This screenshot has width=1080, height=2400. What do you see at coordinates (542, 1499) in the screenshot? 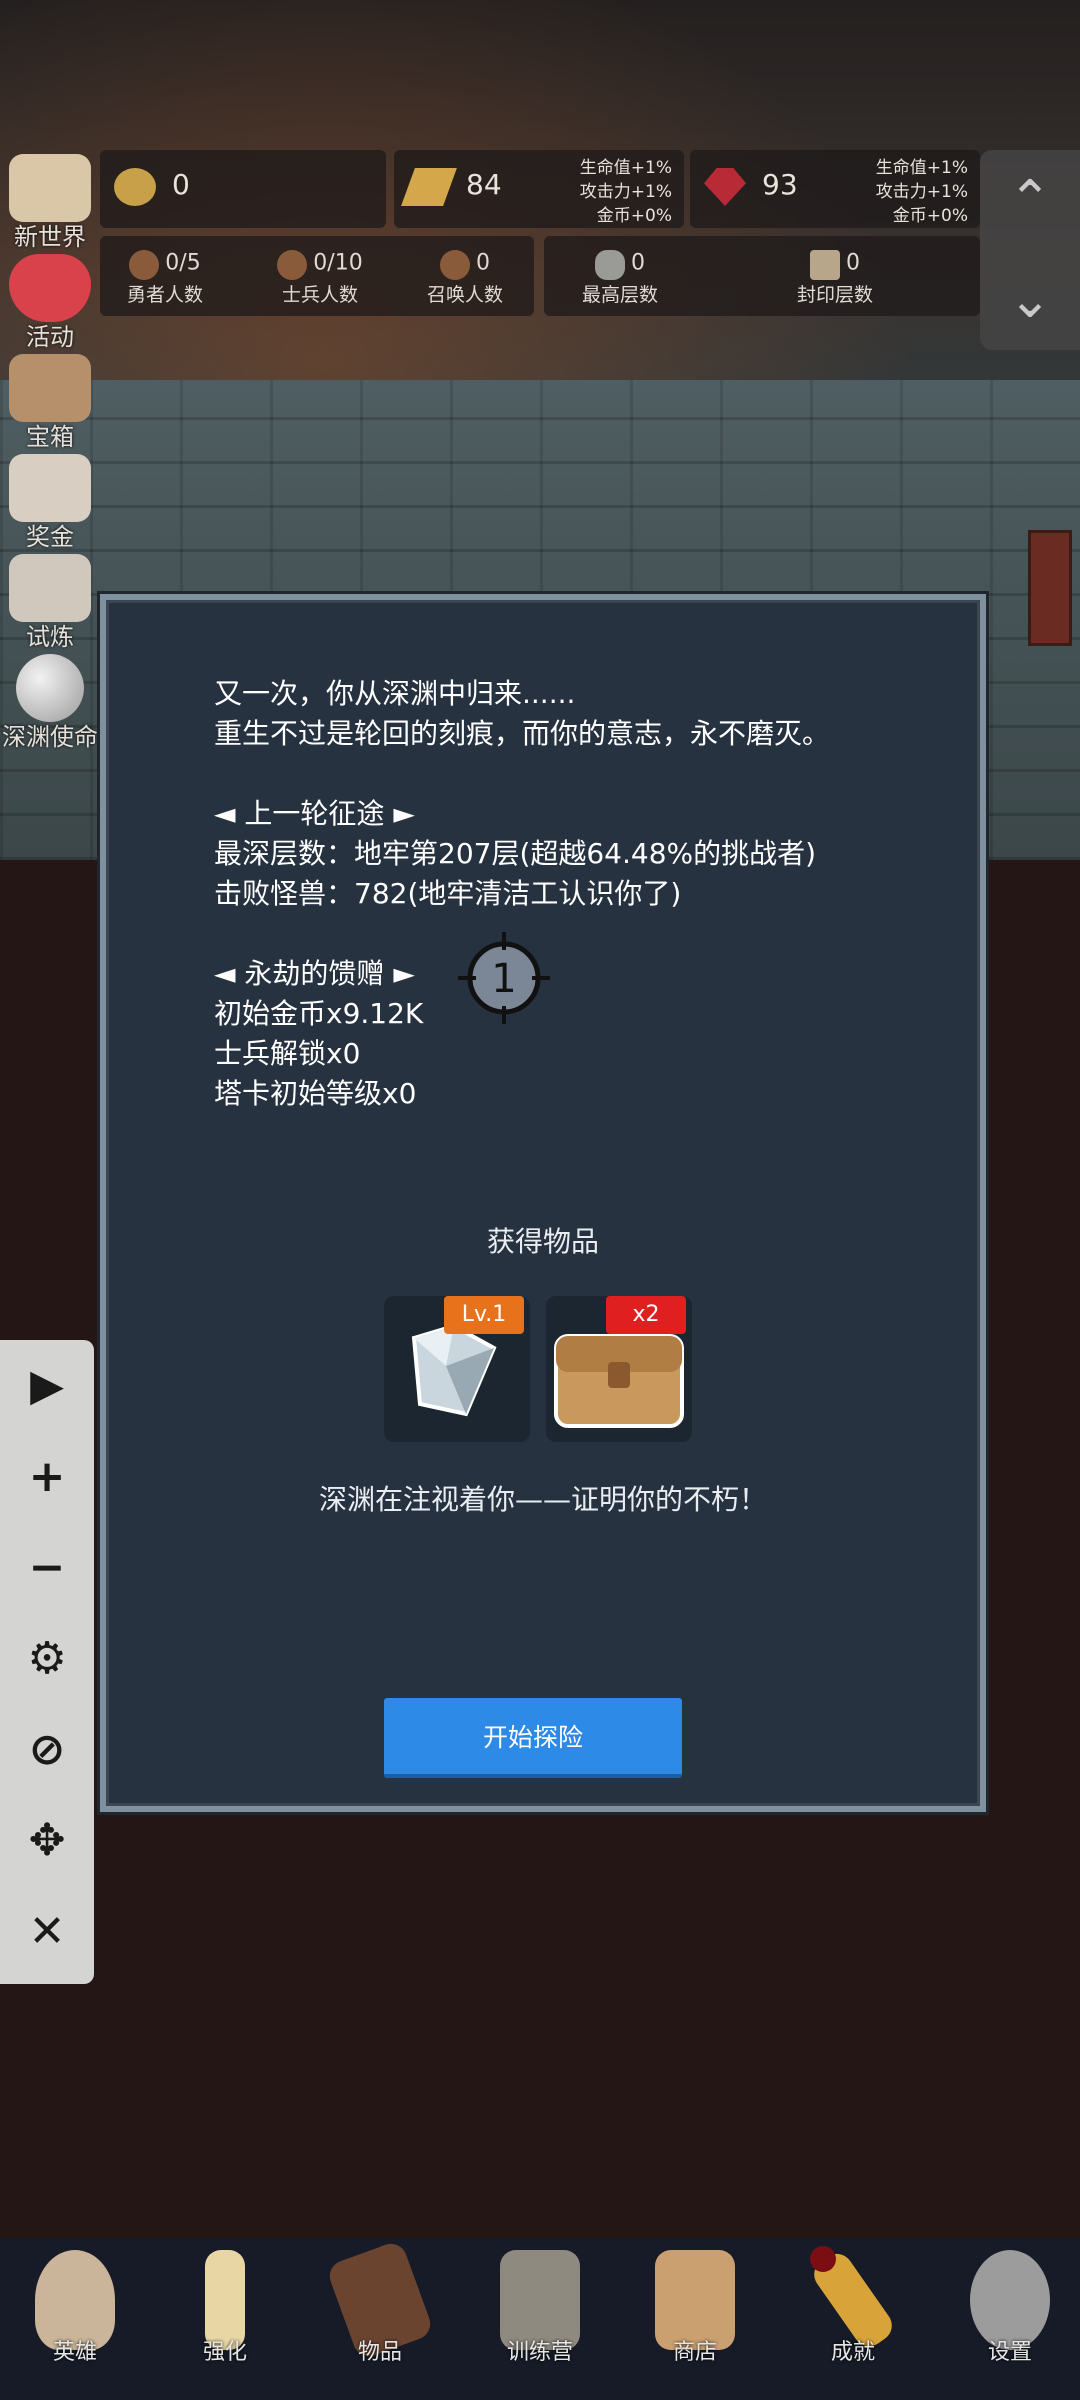
I see `abyss-message: 深渊在注视着你——证明你的不朽！` at bounding box center [542, 1499].